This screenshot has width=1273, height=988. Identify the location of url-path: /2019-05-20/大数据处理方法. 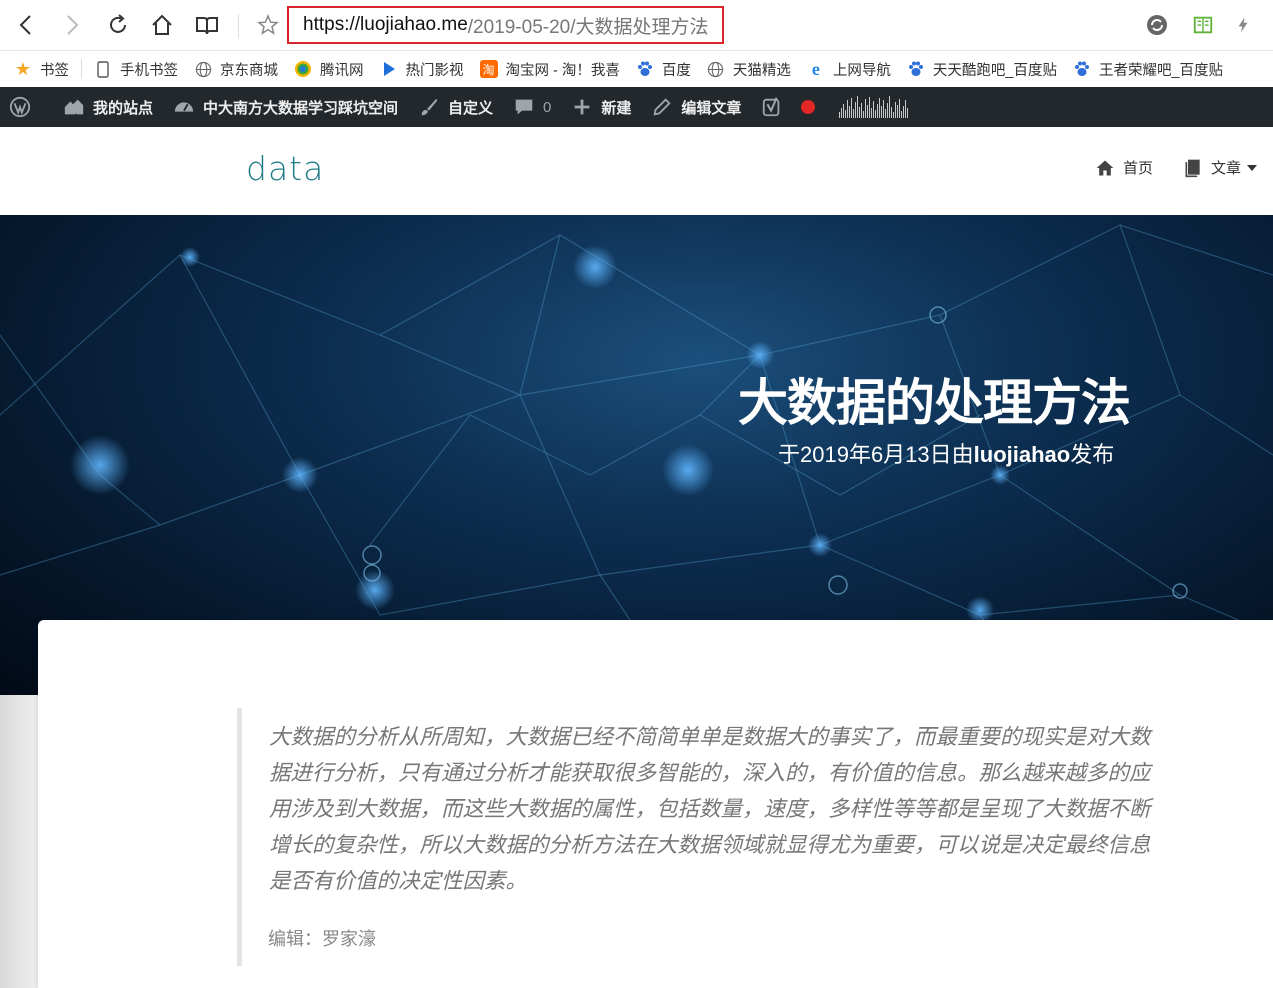
(588, 27).